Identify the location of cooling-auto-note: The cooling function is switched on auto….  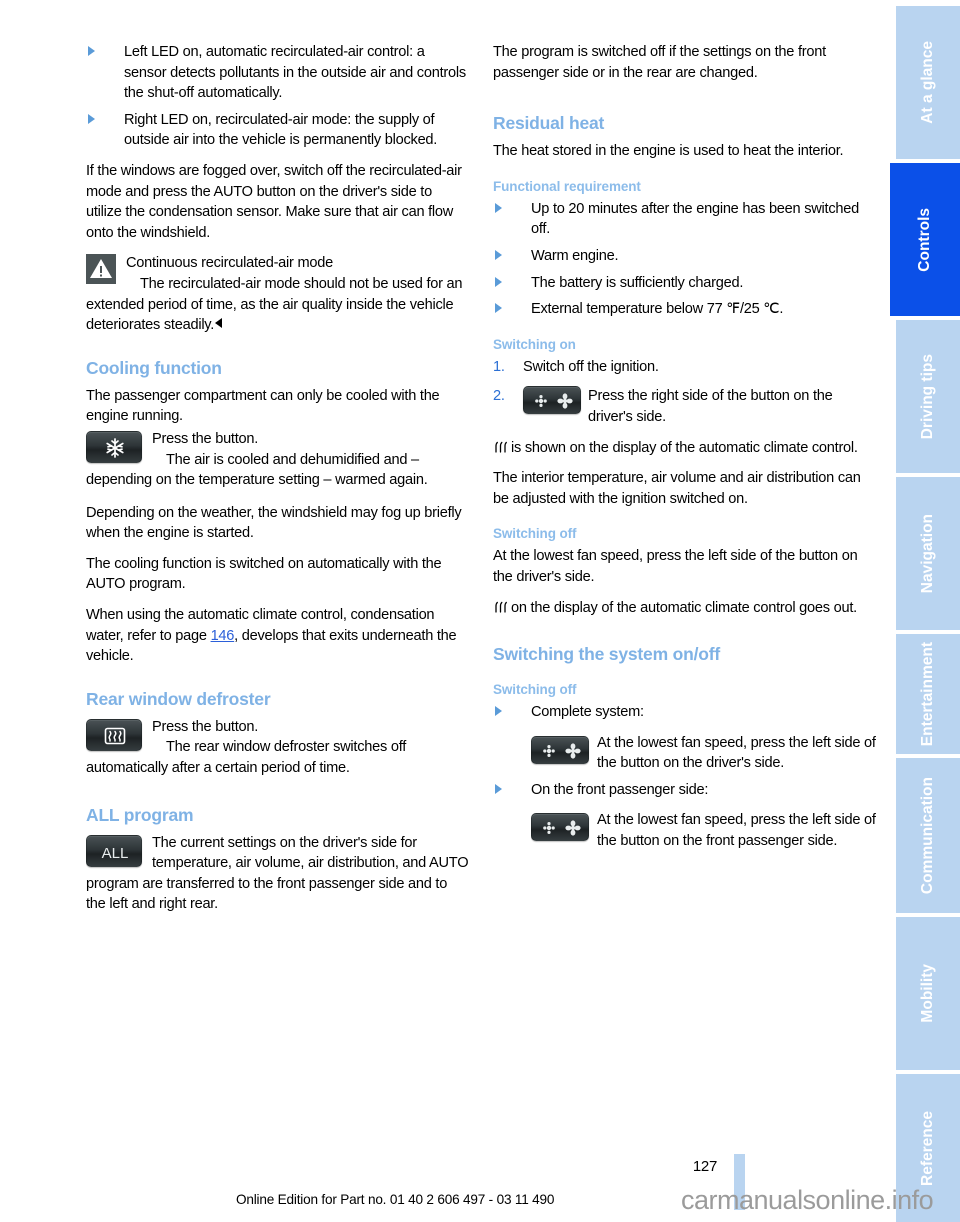
(264, 574).